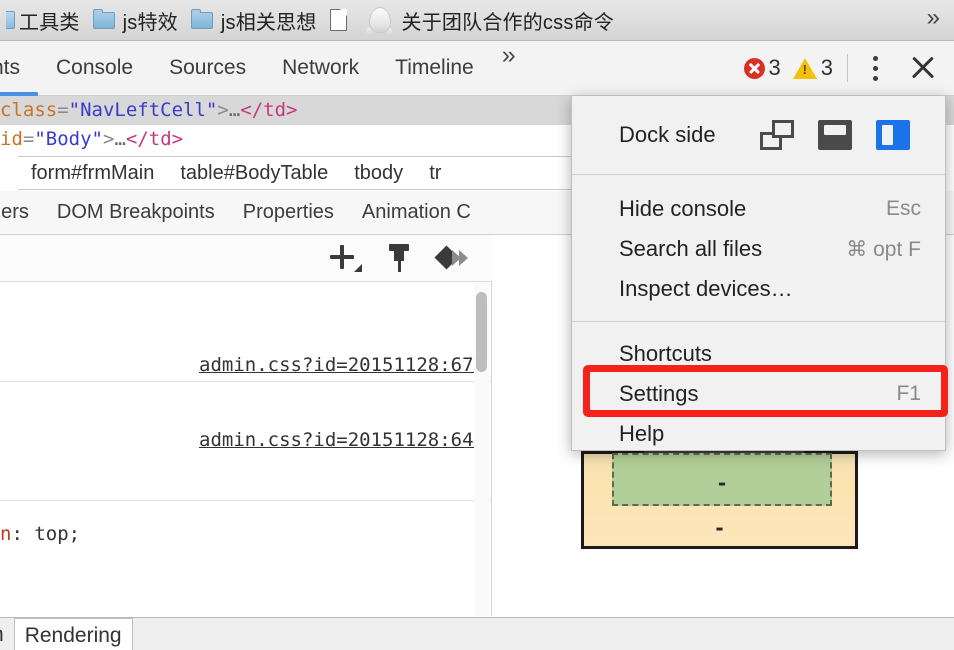  I want to click on drawer-tab-console: n, so click(7, 634).